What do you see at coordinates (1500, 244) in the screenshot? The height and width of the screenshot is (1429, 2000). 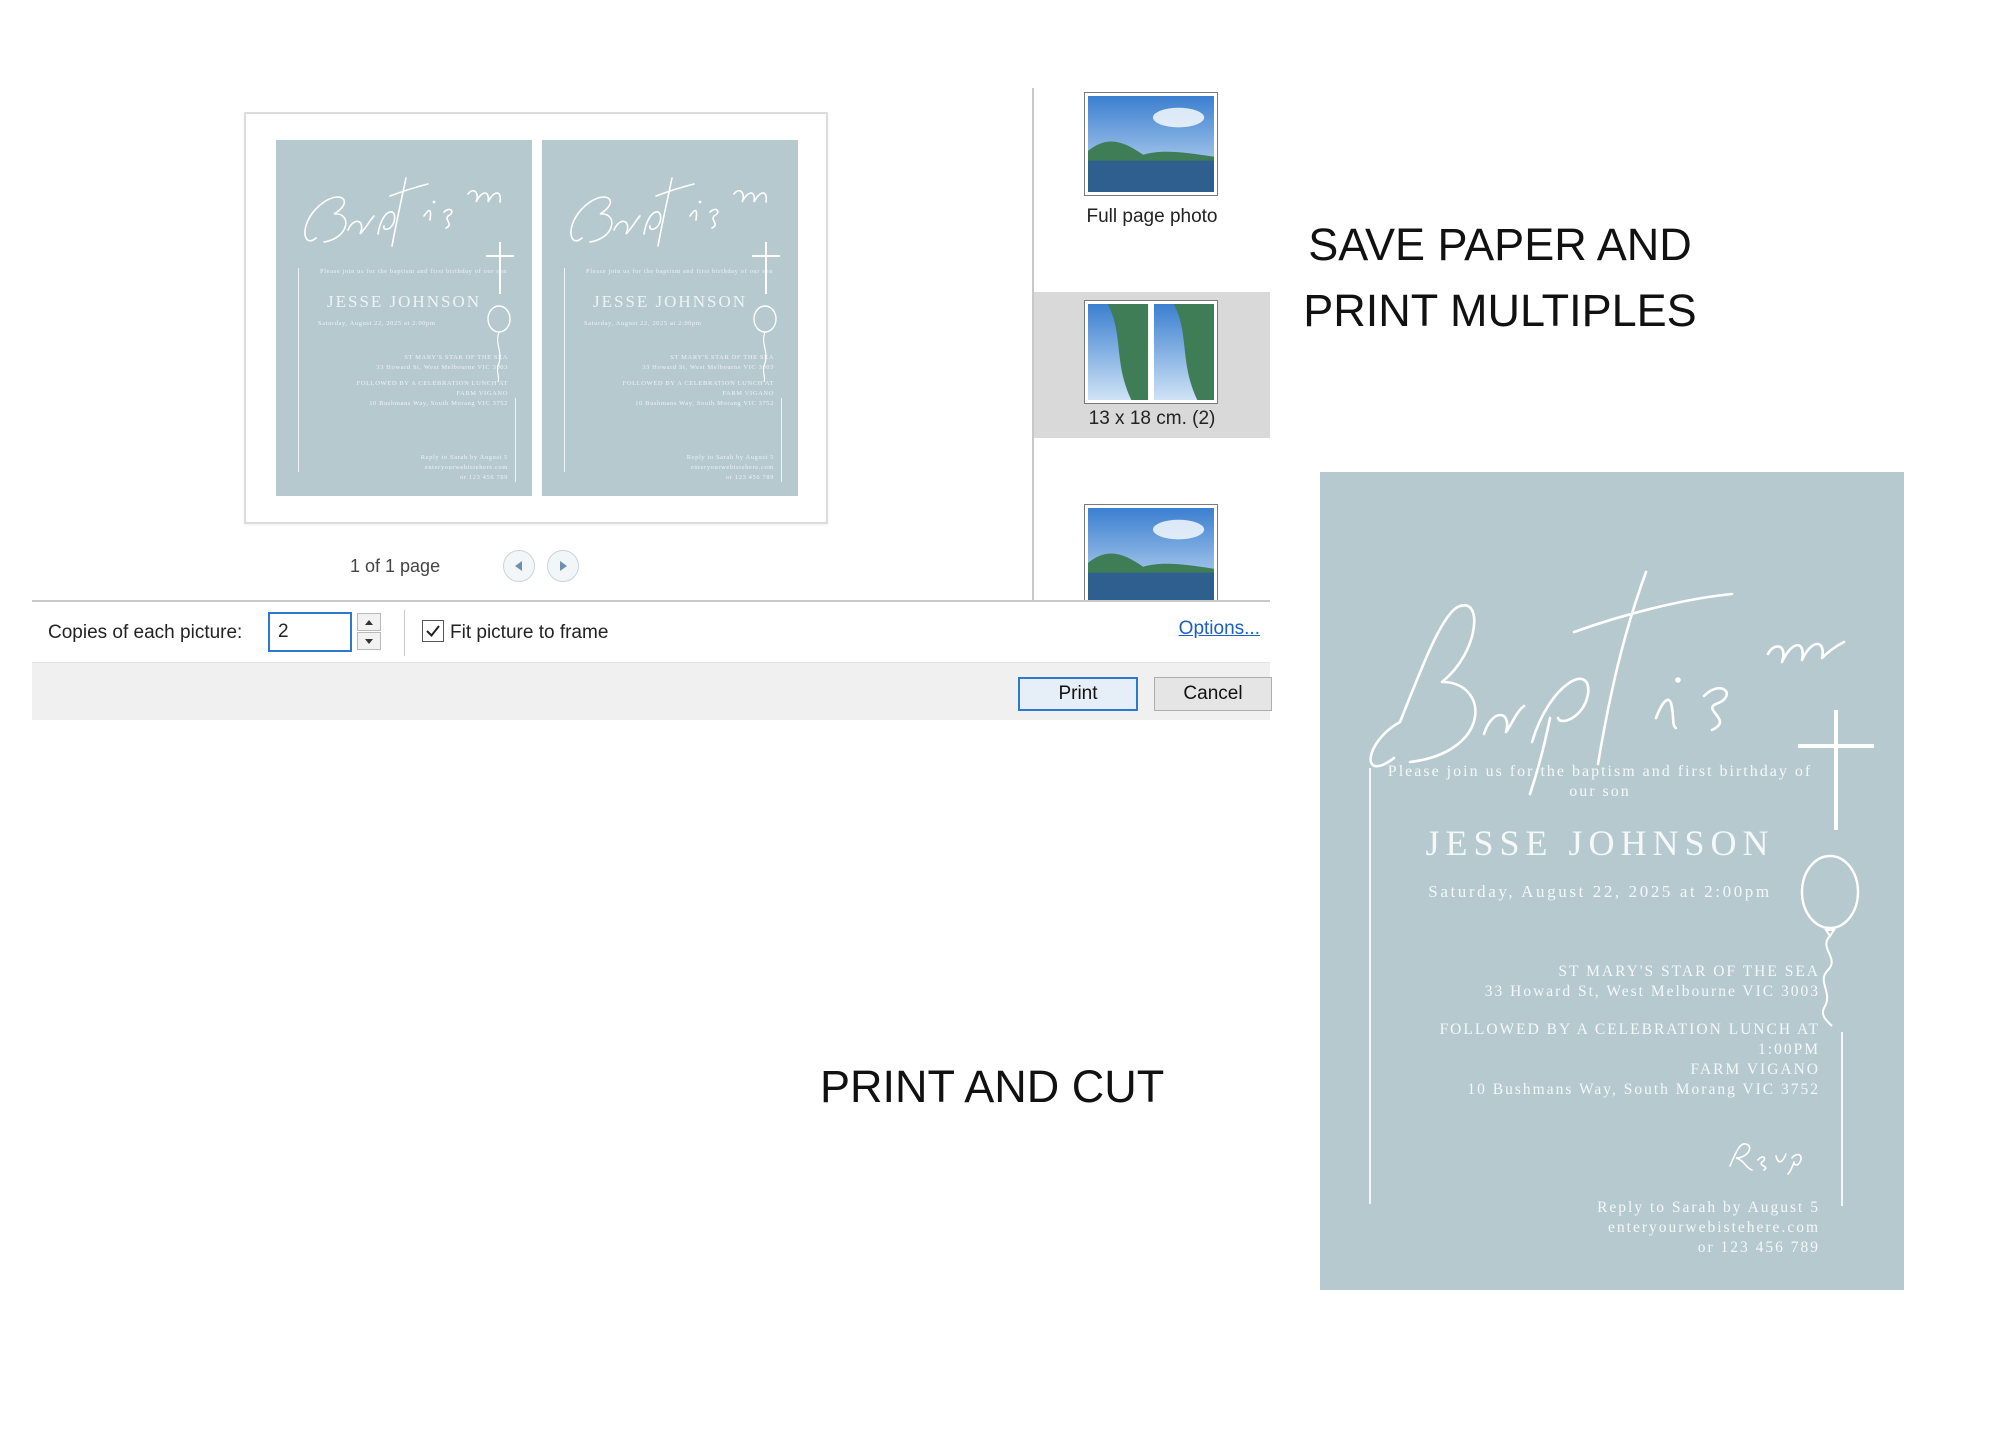 I see `headline-line: SAVE PAPER AND` at bounding box center [1500, 244].